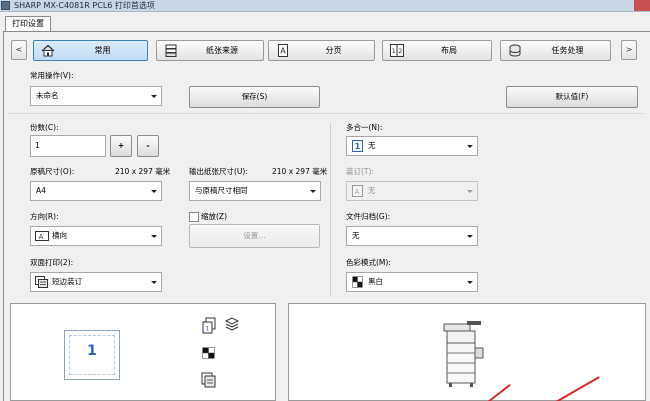  Describe the element at coordinates (321, 50) in the screenshot. I see `nav-item-page: A 分页` at that location.